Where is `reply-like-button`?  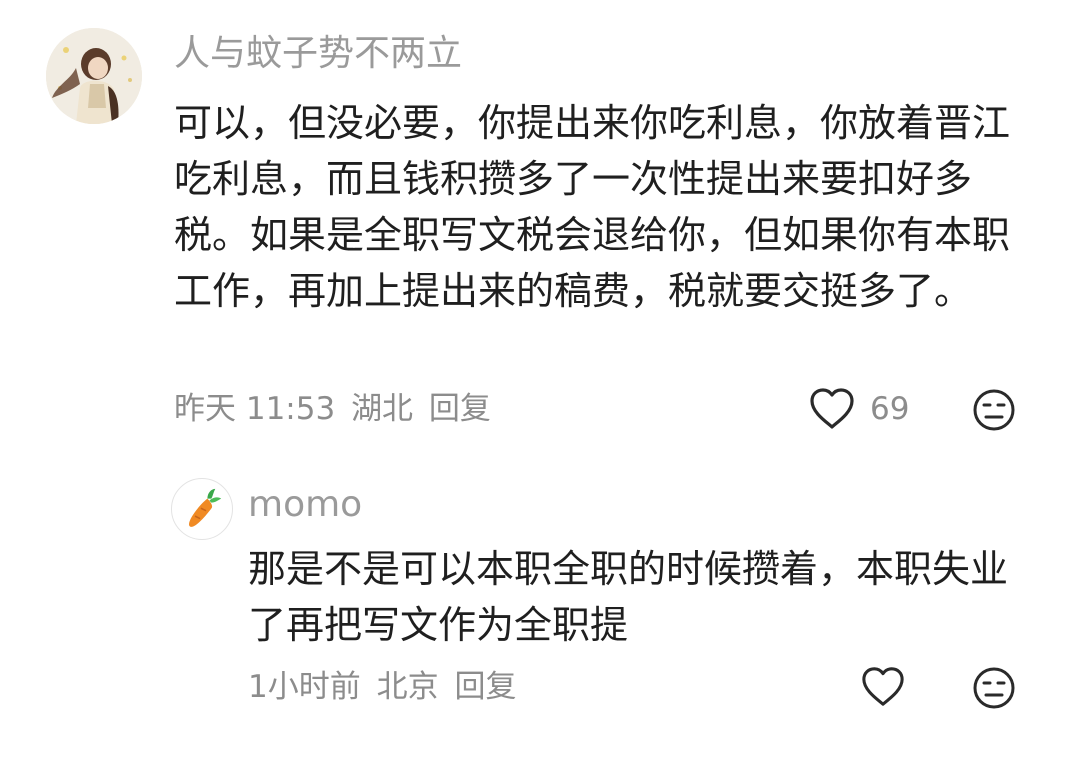 reply-like-button is located at coordinates (883, 687).